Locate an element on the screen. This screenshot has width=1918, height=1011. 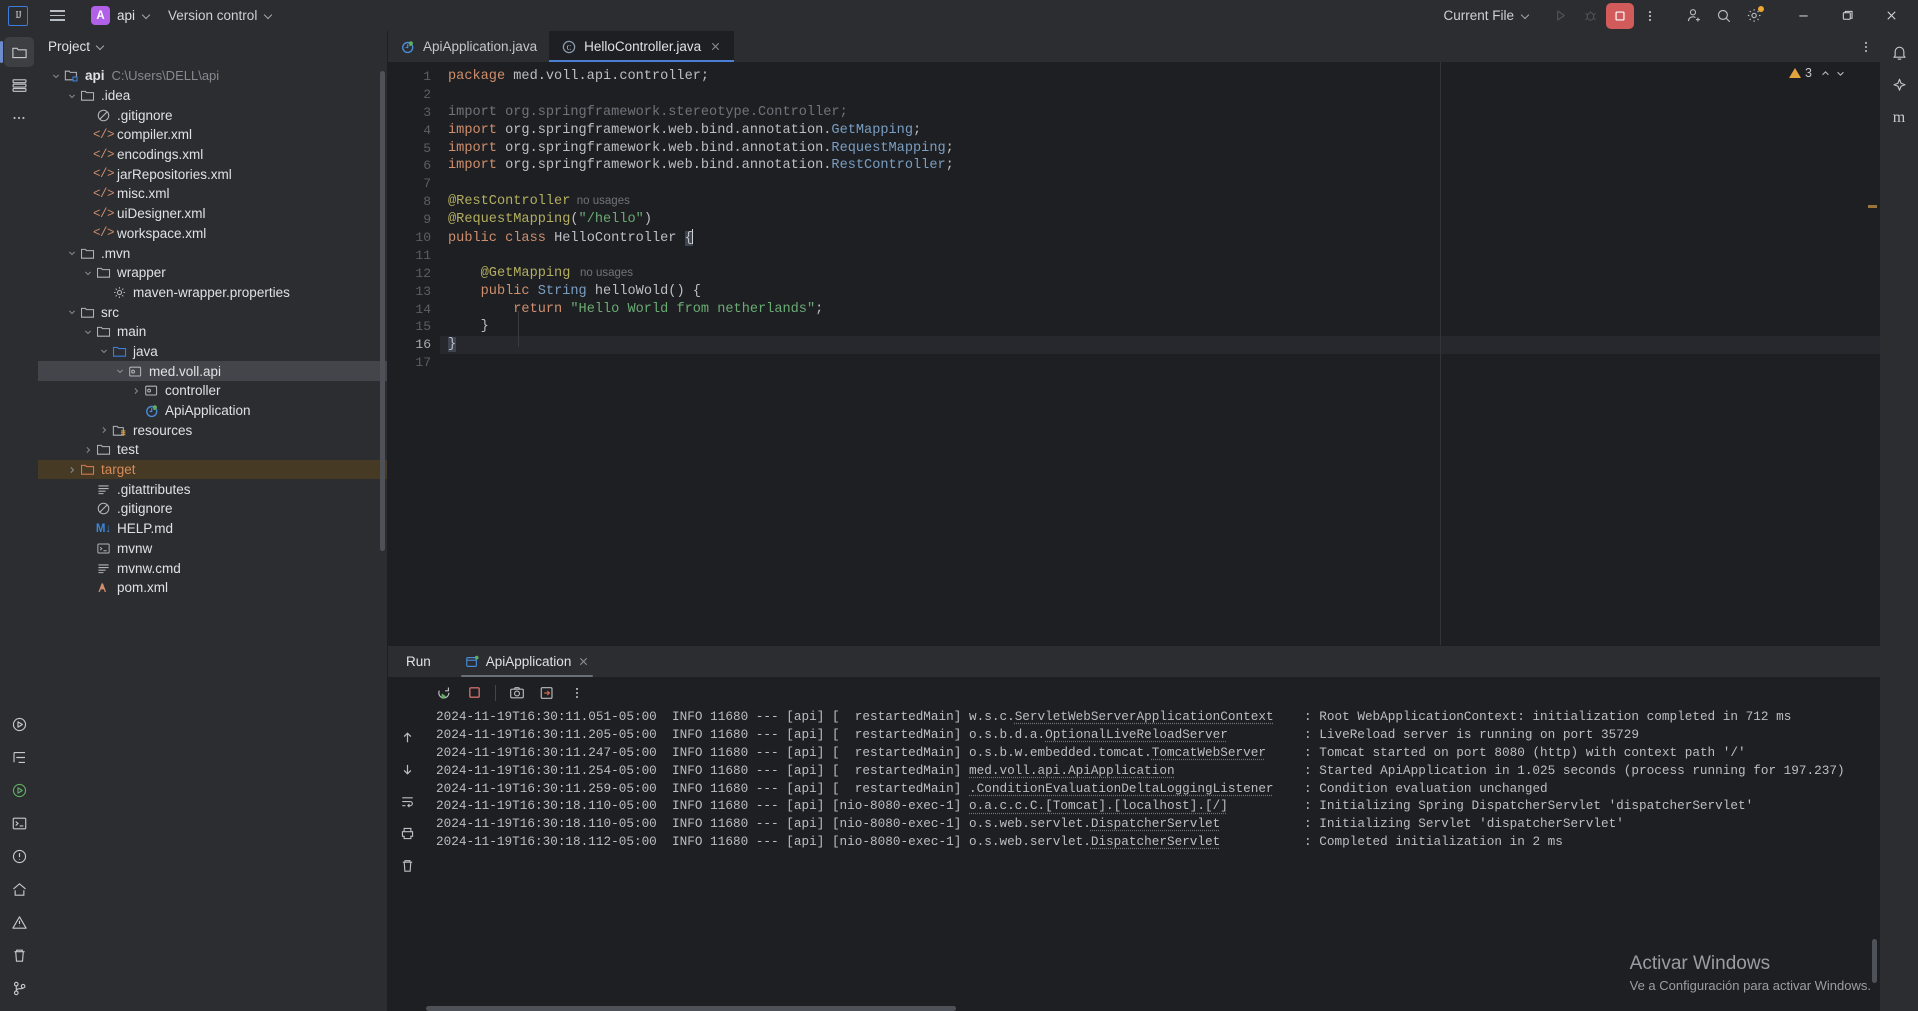
settings-button is located at coordinates (1754, 16).